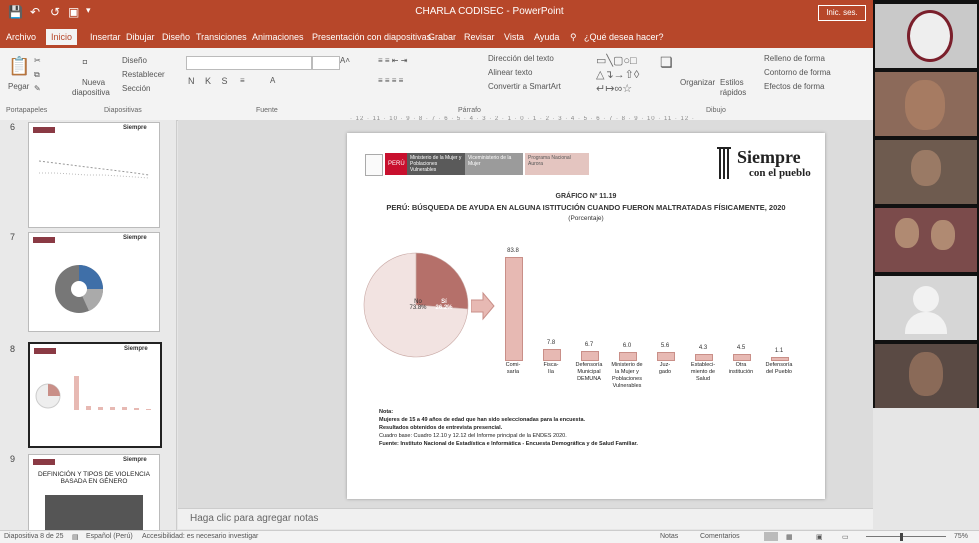 The width and height of the screenshot is (979, 543). I want to click on font-size-select, so click(326, 63).